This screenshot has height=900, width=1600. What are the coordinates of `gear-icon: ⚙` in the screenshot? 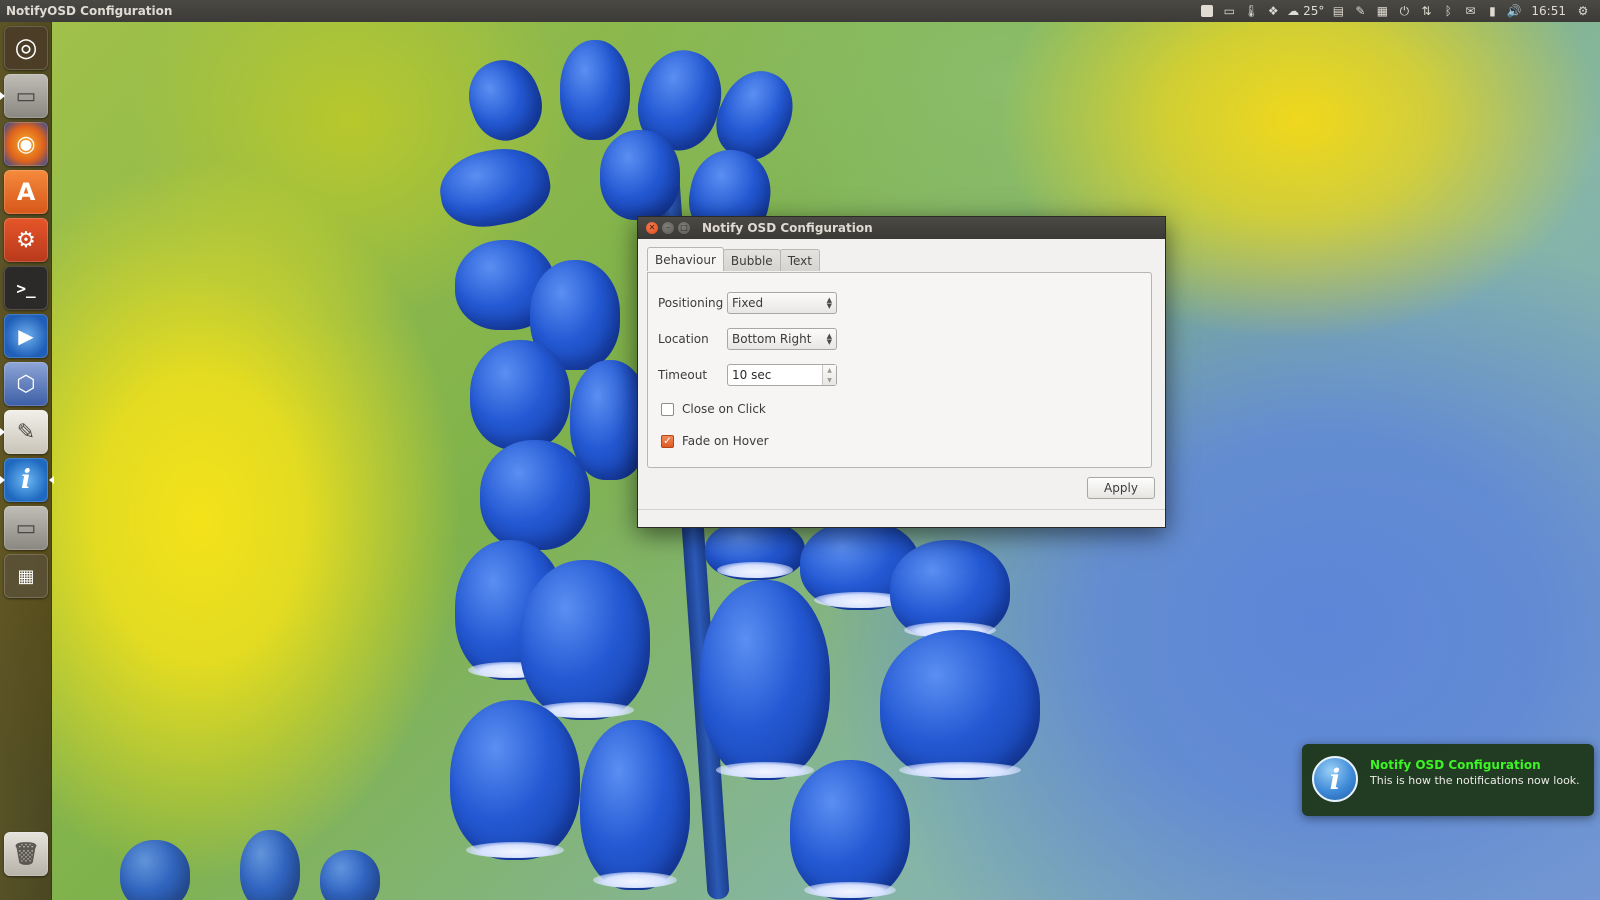 It's located at (1583, 11).